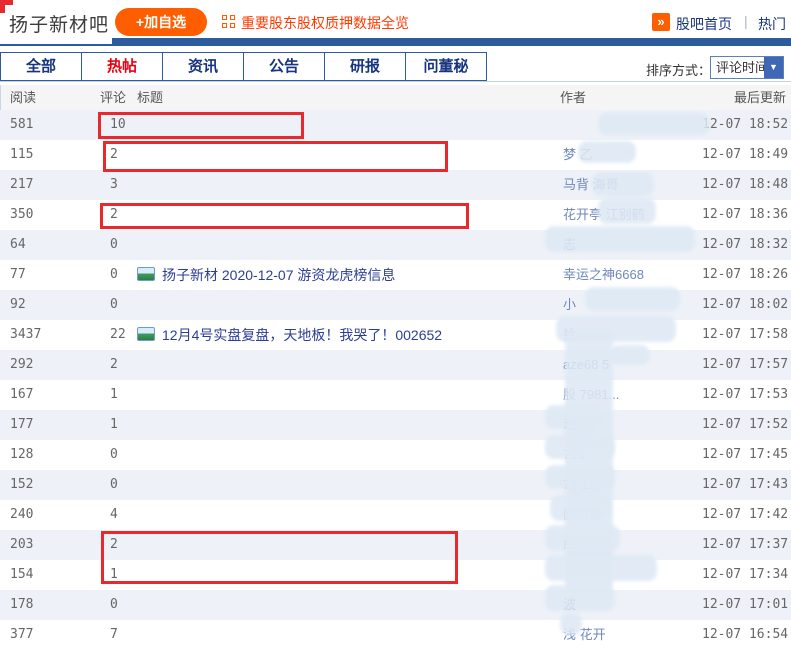  Describe the element at coordinates (59, 25) in the screenshot. I see `page-title: 扬子新材吧` at that location.